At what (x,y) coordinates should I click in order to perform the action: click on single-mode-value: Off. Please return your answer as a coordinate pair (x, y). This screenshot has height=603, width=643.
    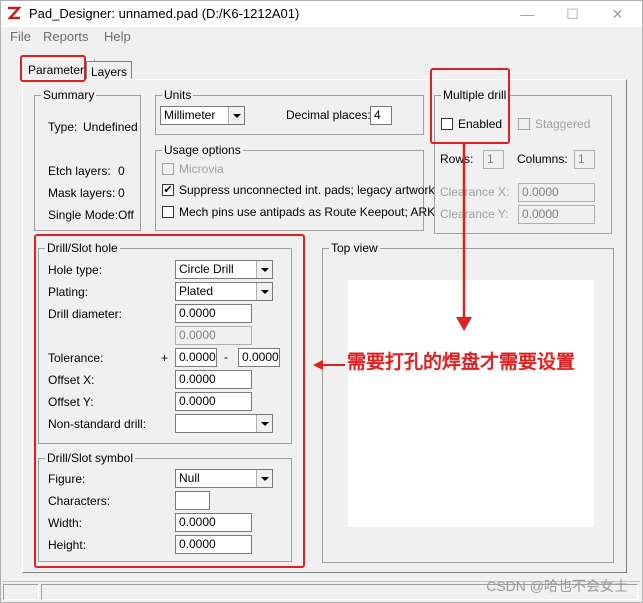
    Looking at the image, I should click on (126, 215).